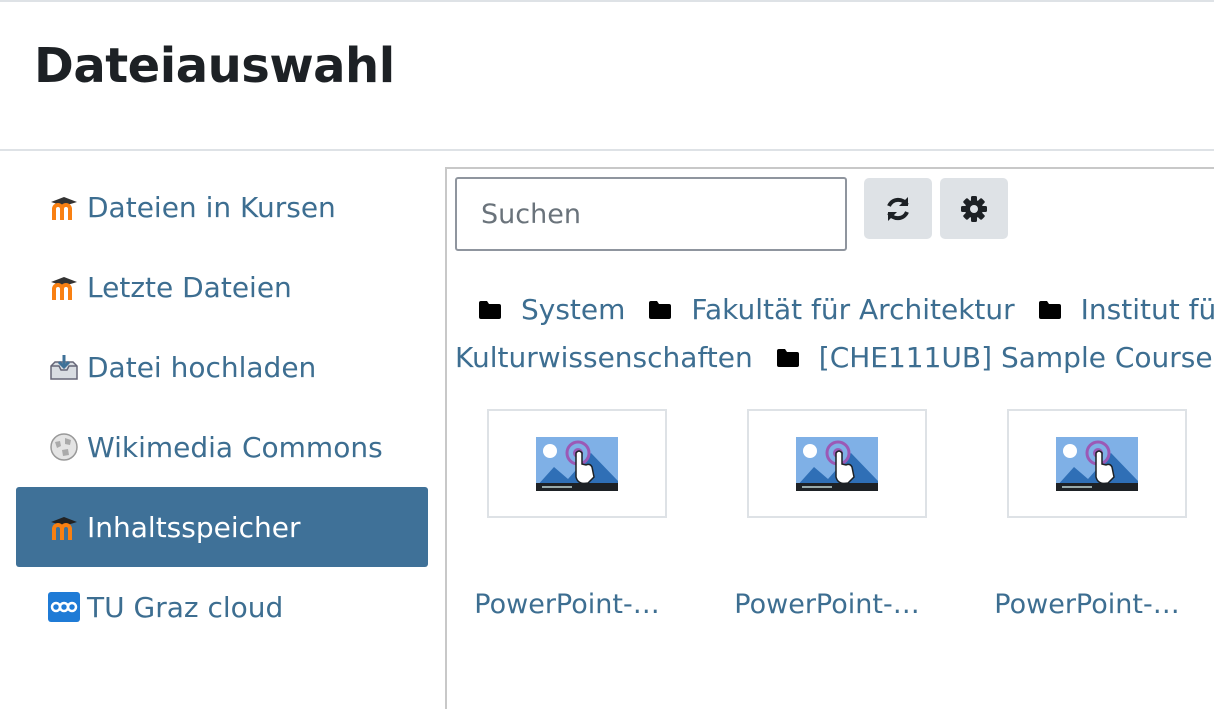 This screenshot has height=709, width=1214. I want to click on sidebar-item-label: Letzte Dateien, so click(189, 287).